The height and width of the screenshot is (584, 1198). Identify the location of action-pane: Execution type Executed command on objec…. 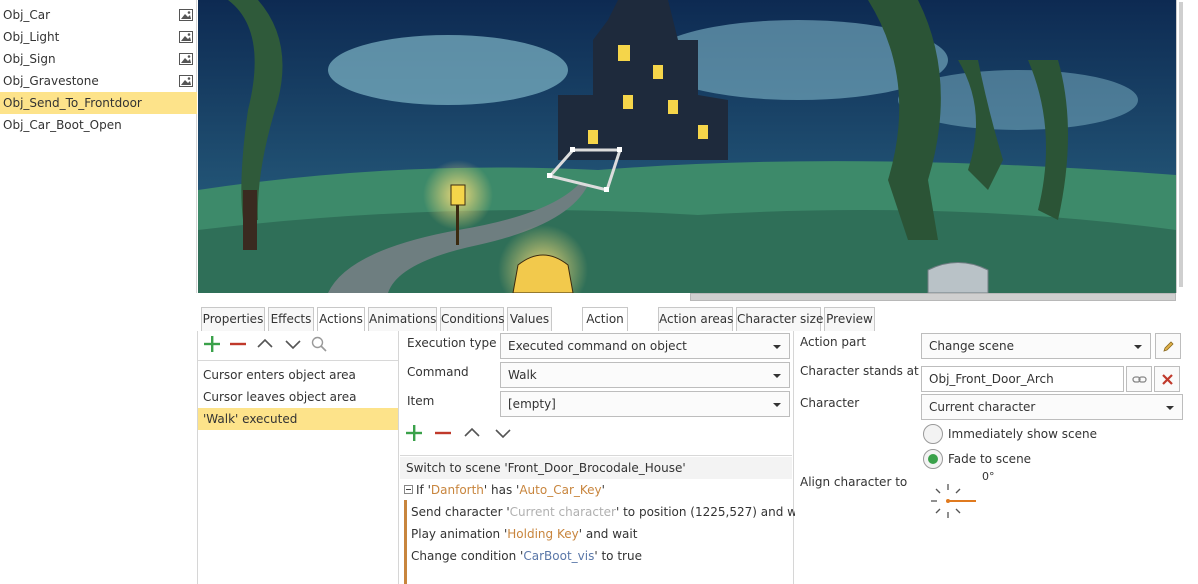
(606, 457).